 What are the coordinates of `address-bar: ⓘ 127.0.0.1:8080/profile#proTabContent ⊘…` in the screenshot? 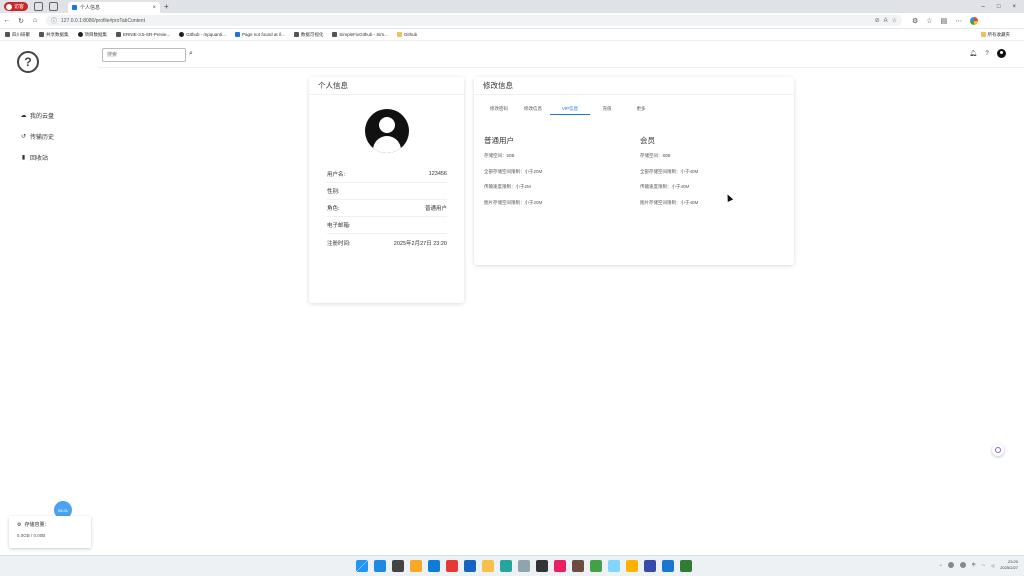 It's located at (474, 20).